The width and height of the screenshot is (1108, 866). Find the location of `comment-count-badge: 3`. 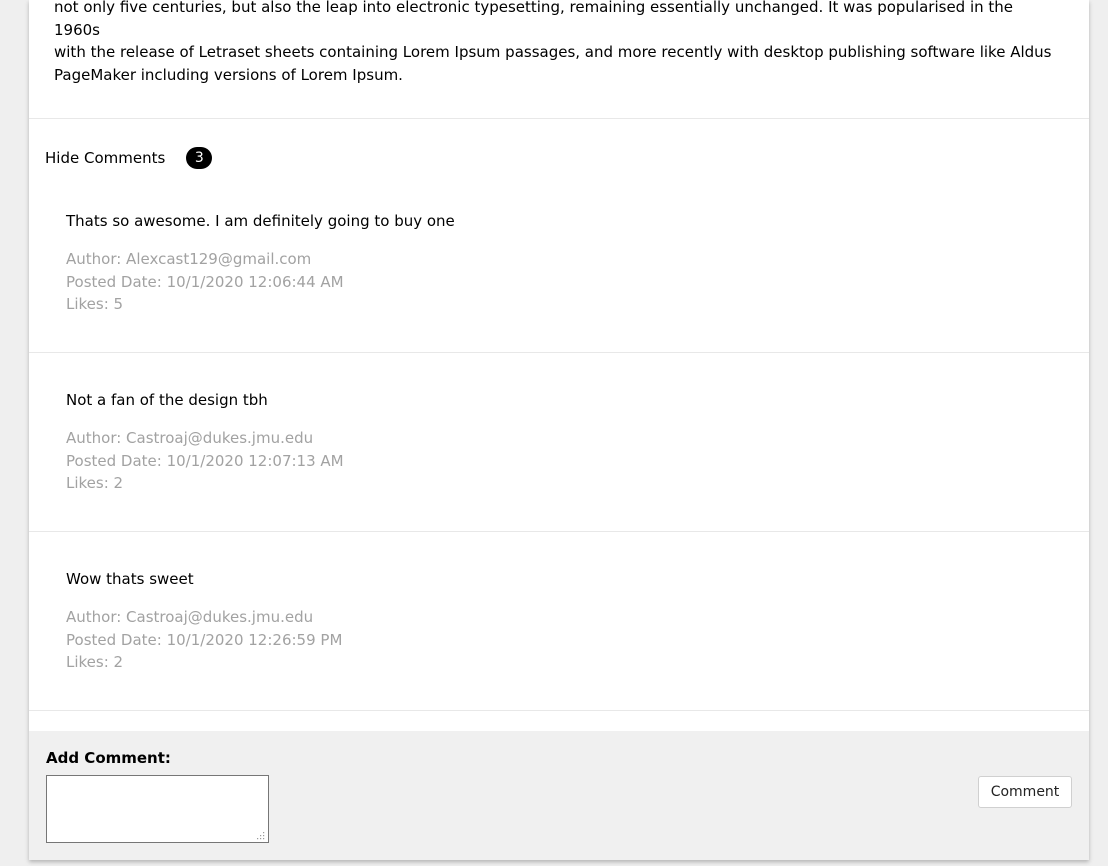

comment-count-badge: 3 is located at coordinates (199, 158).